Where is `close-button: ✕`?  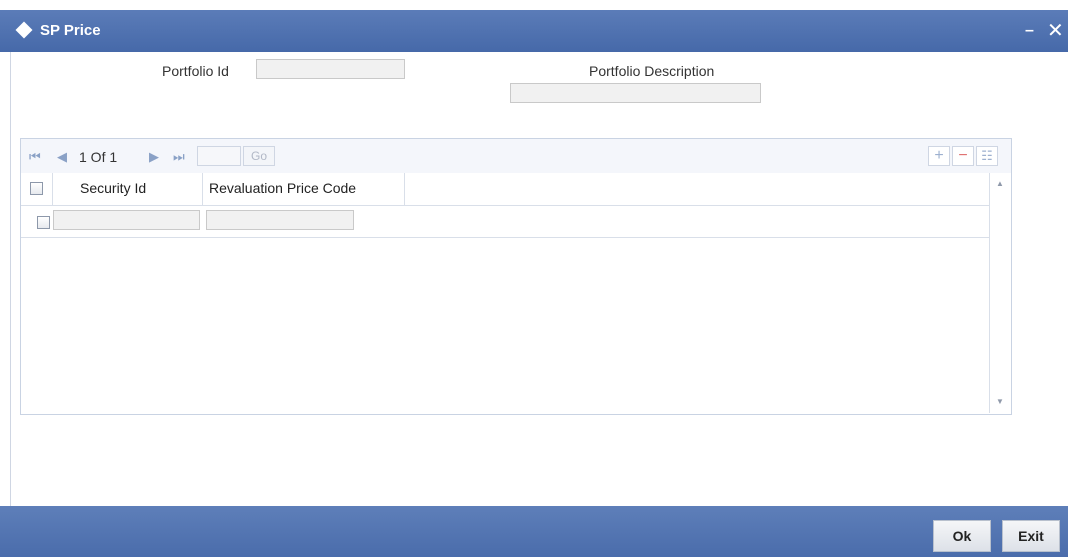
close-button: ✕ is located at coordinates (1055, 30).